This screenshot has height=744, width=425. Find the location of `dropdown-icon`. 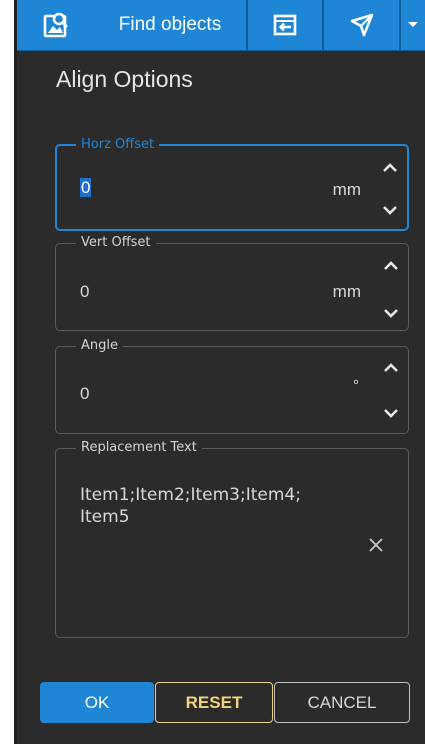

dropdown-icon is located at coordinates (413, 24).